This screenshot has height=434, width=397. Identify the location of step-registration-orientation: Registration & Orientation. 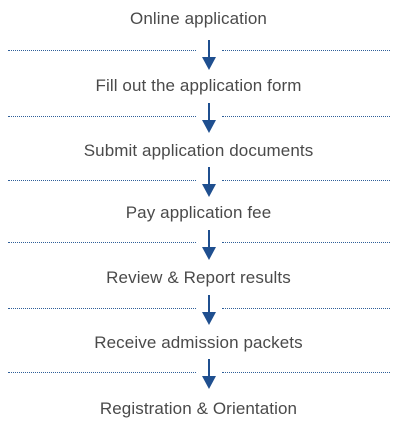
(198, 408).